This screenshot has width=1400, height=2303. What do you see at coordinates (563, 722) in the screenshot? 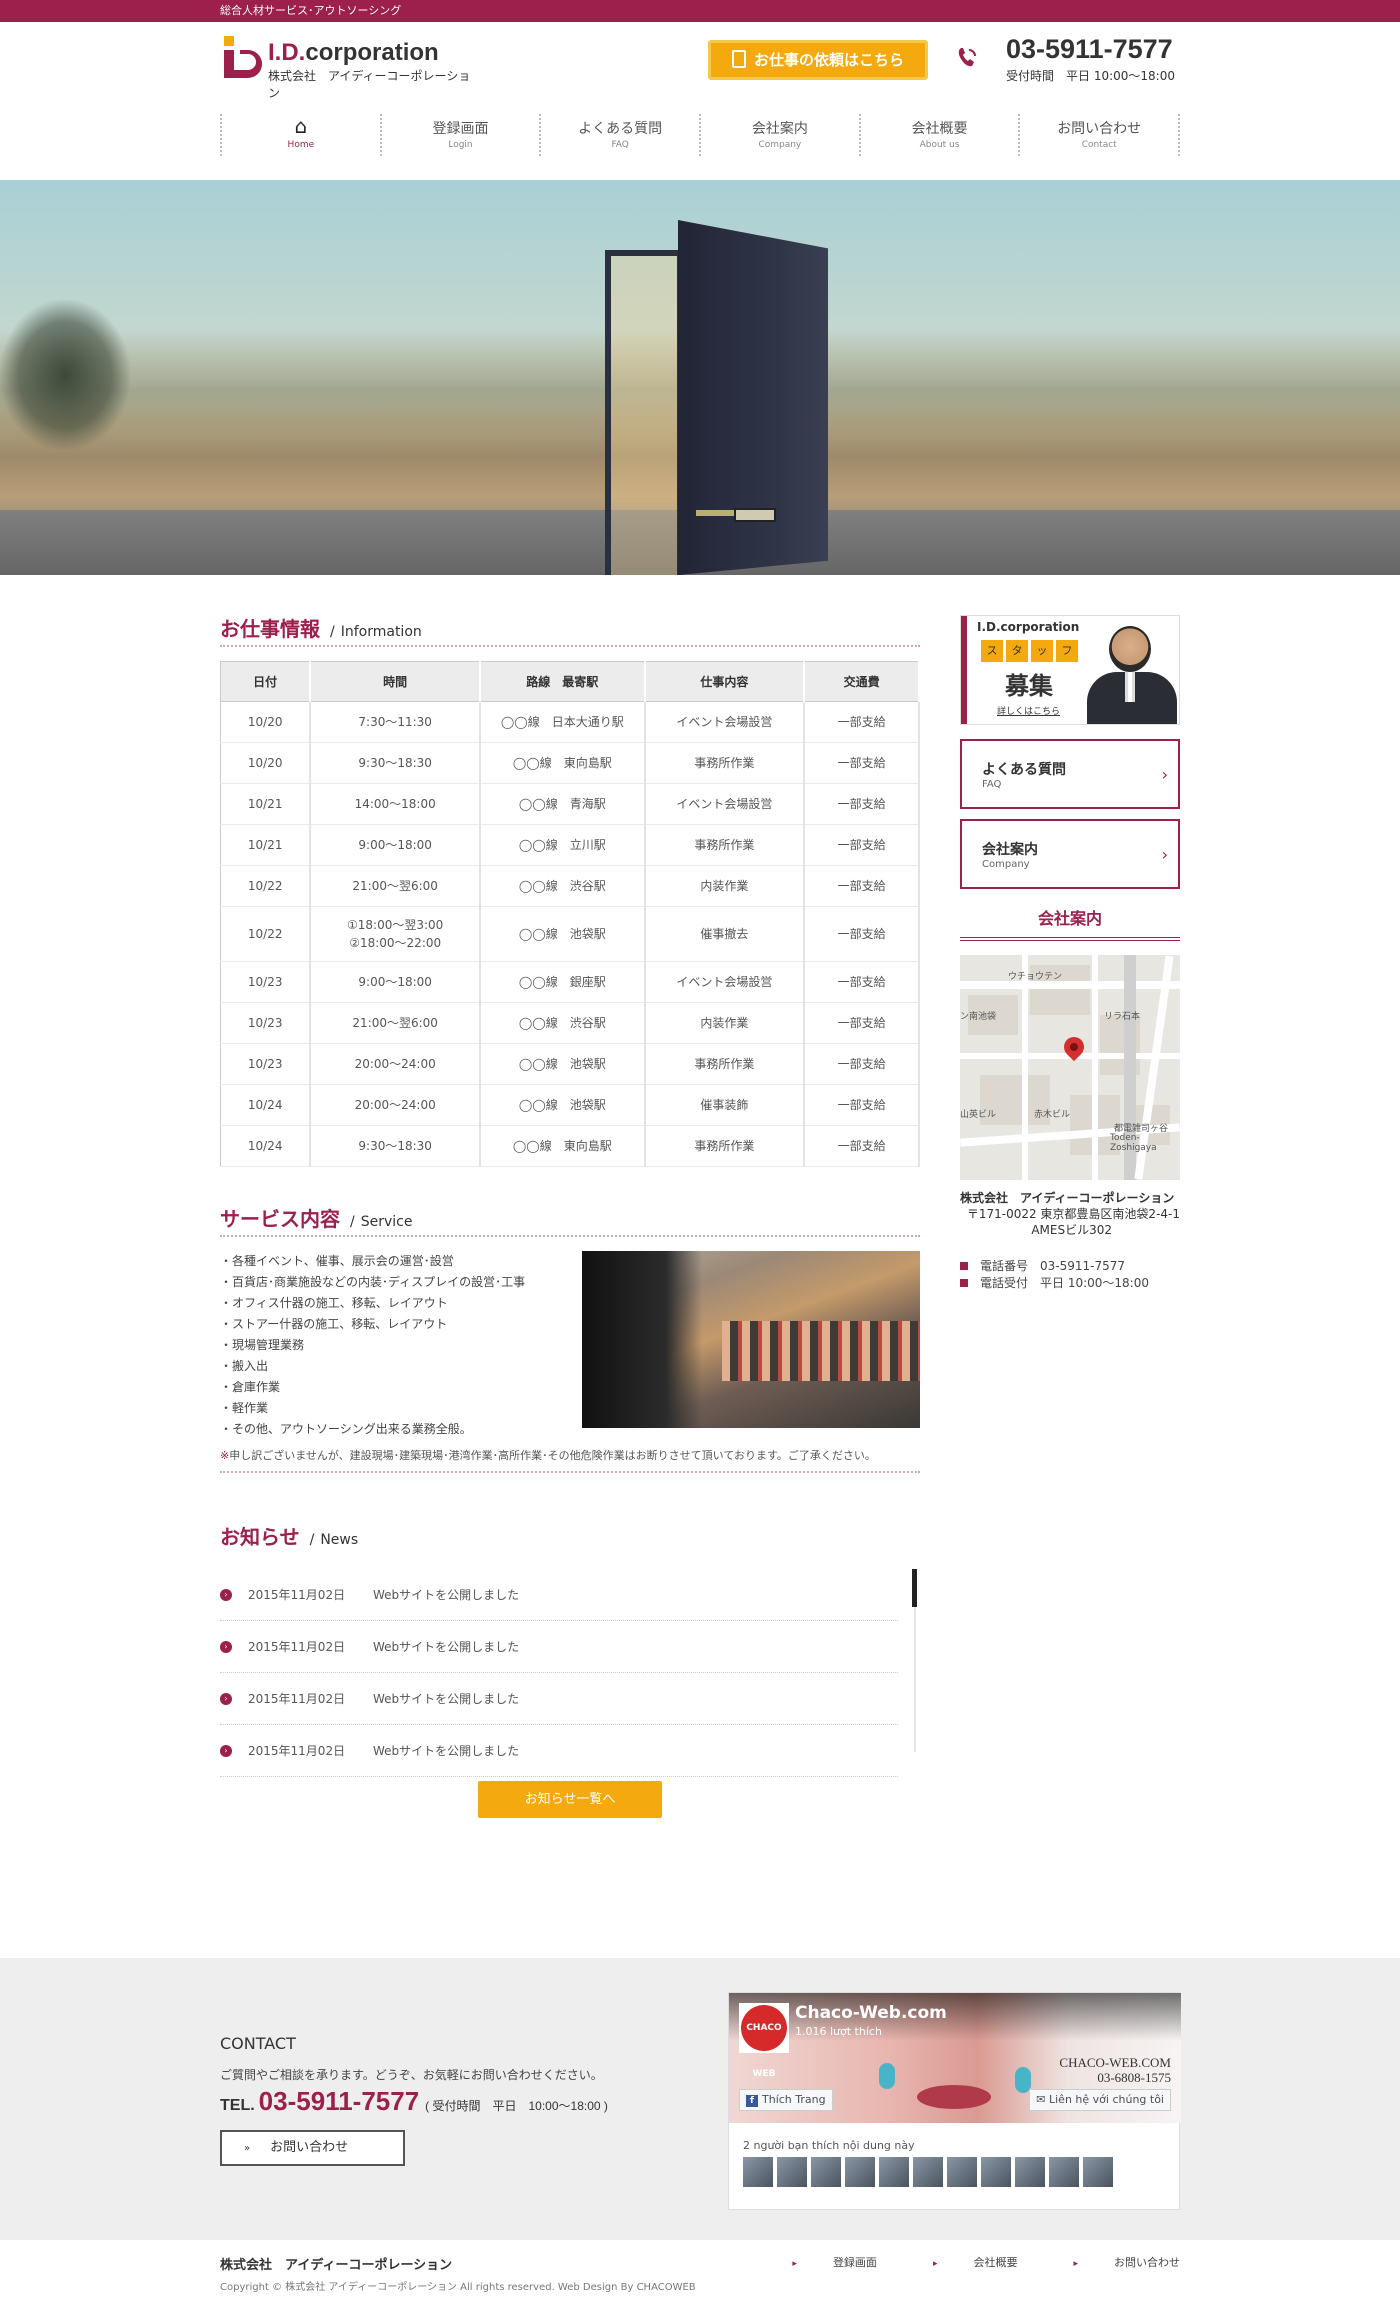
I see `table-cell: ◯◯線 日本大通り駅` at bounding box center [563, 722].